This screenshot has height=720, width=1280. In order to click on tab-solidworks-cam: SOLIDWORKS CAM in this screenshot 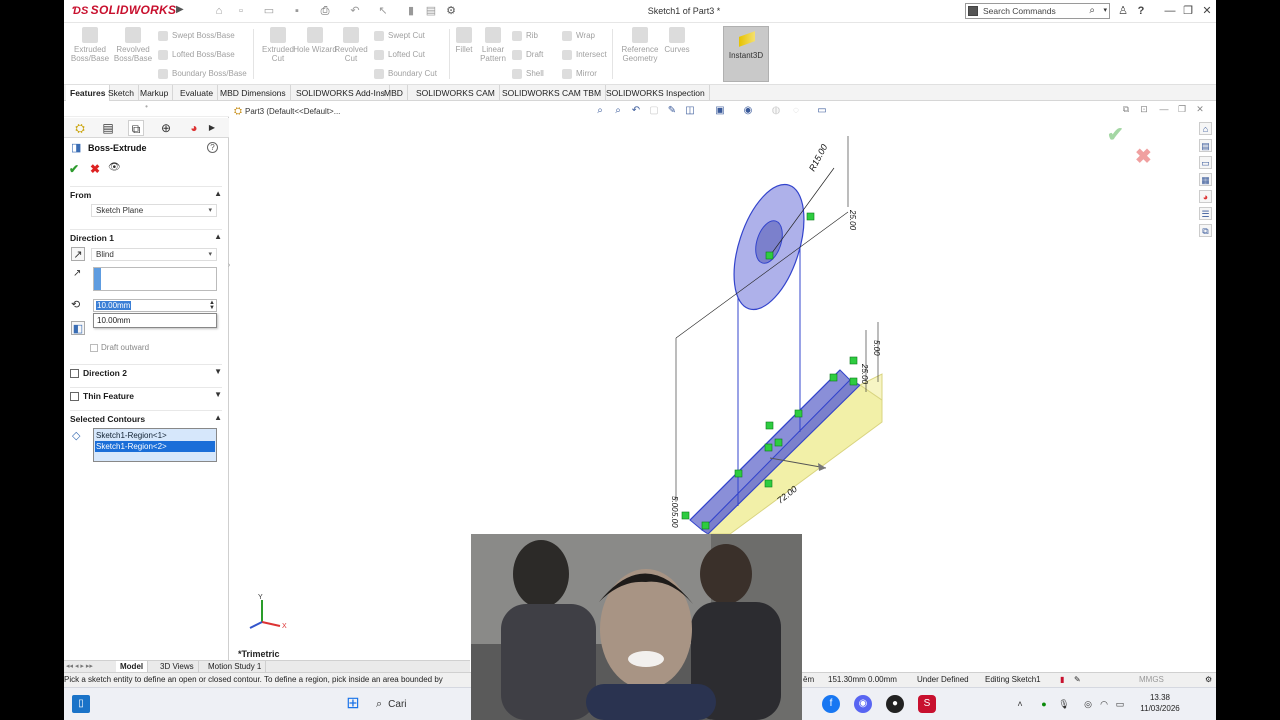, I will do `click(456, 93)`.